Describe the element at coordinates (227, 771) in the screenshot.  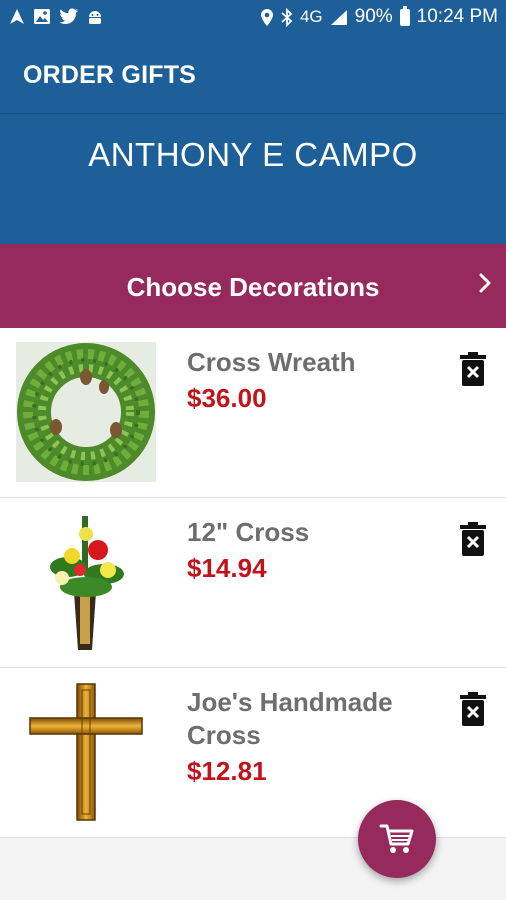
I see `item-price: $12.81` at that location.